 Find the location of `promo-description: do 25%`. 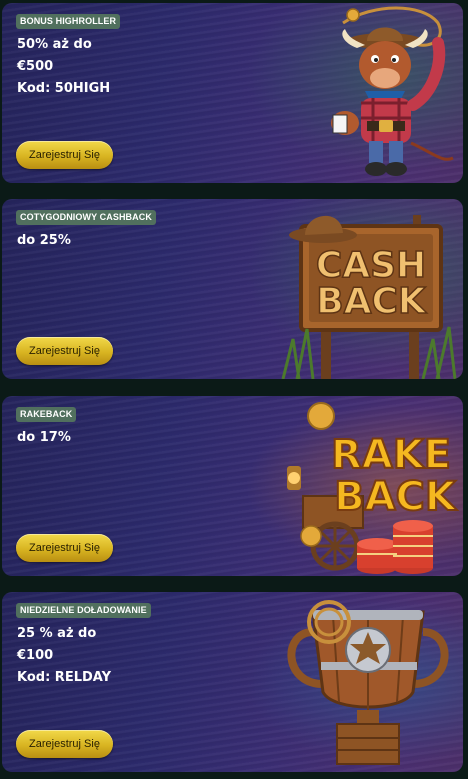

promo-description: do 25% is located at coordinates (44, 241).